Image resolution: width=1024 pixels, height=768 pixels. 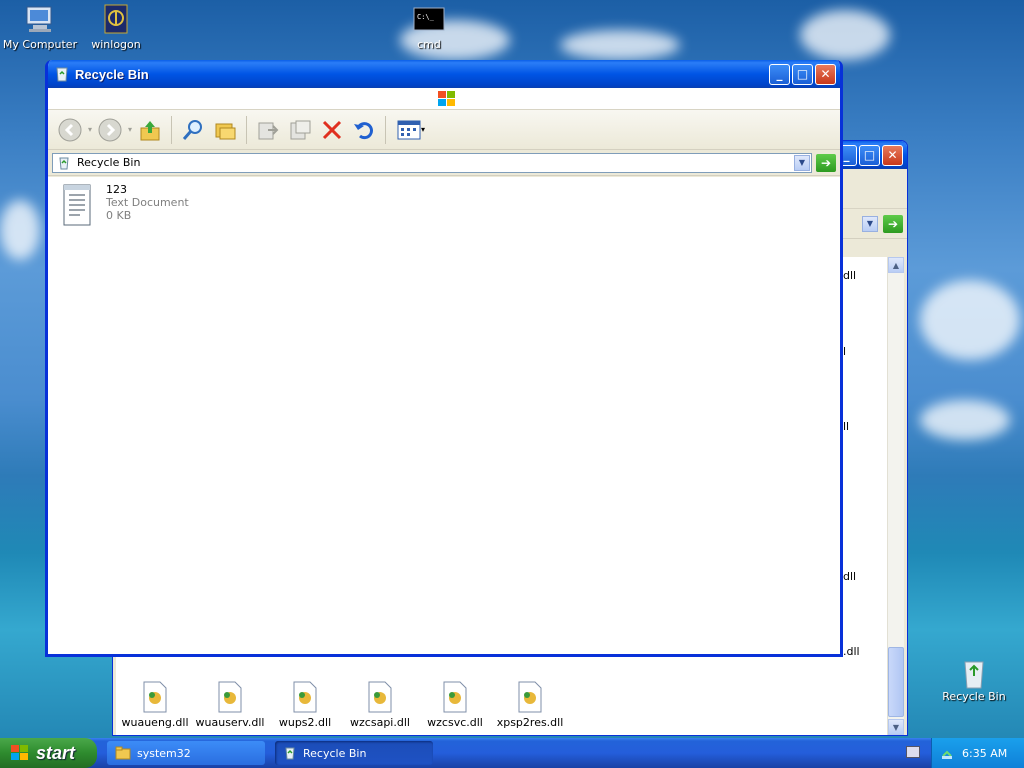 What do you see at coordinates (423, 129) in the screenshot?
I see `views-dropdown-icon: ▾` at bounding box center [423, 129].